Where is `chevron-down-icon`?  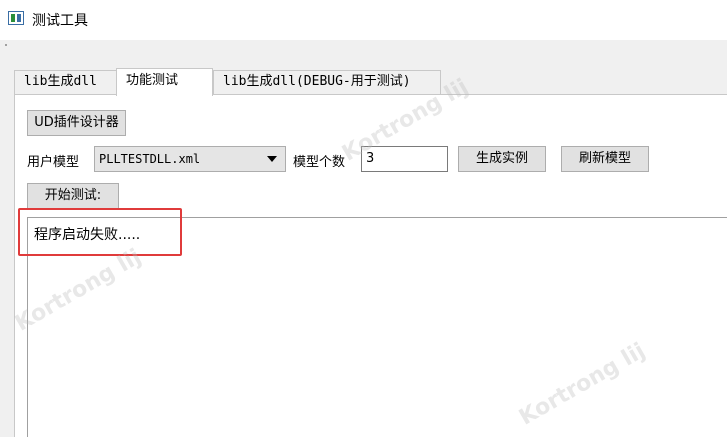 chevron-down-icon is located at coordinates (272, 159).